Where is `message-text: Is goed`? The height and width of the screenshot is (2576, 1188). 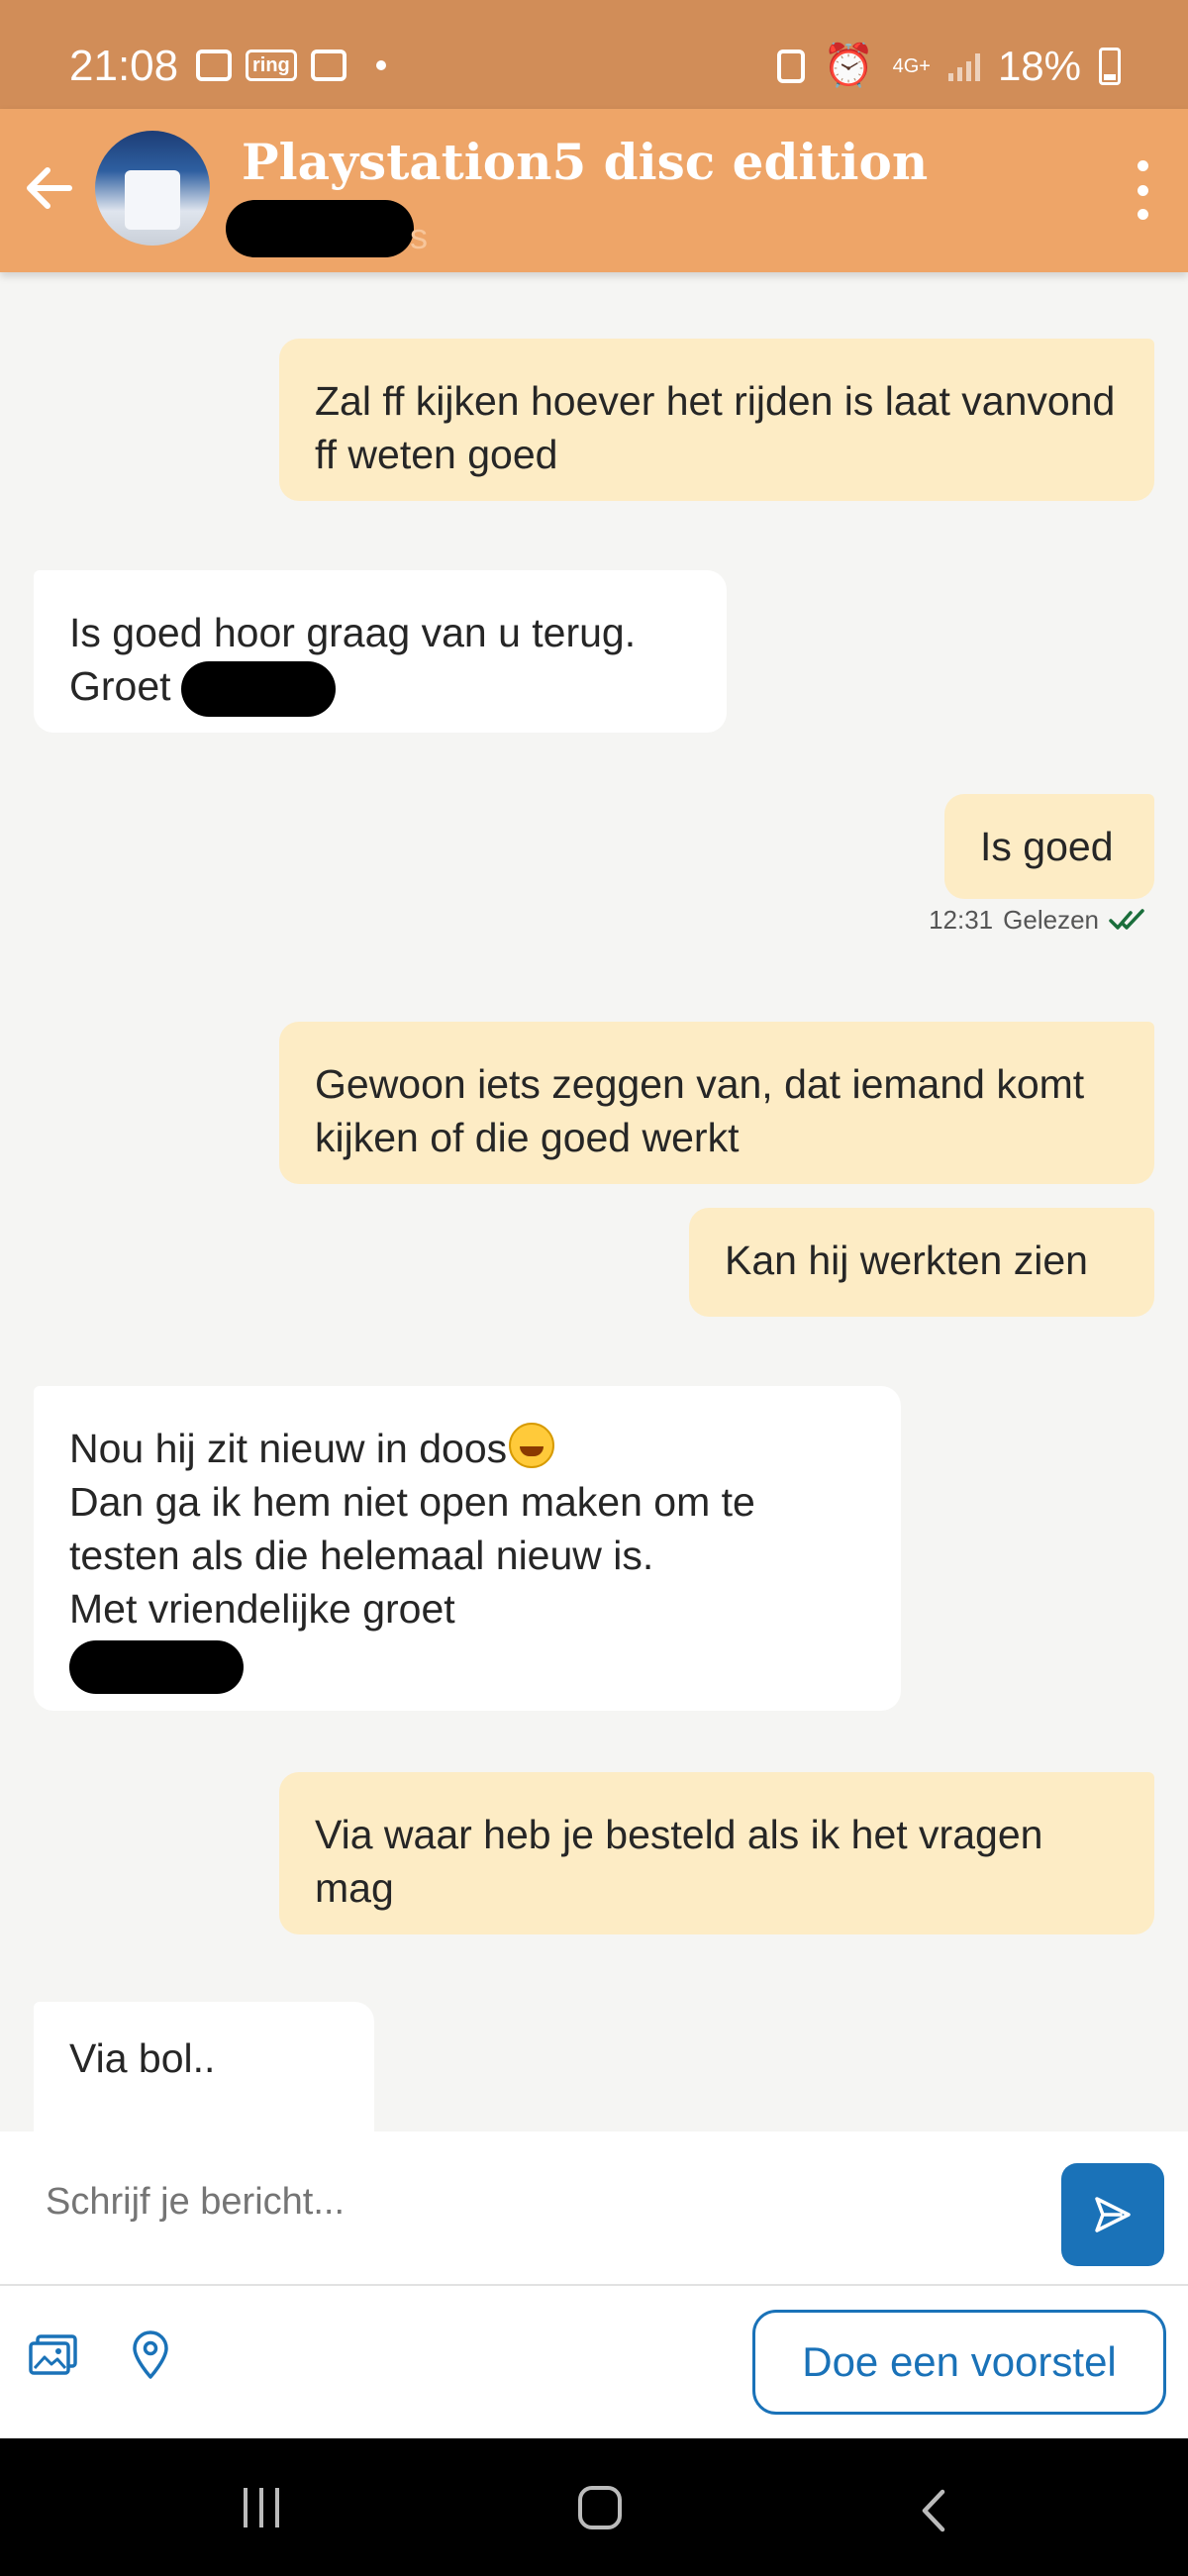 message-text: Is goed is located at coordinates (1047, 846).